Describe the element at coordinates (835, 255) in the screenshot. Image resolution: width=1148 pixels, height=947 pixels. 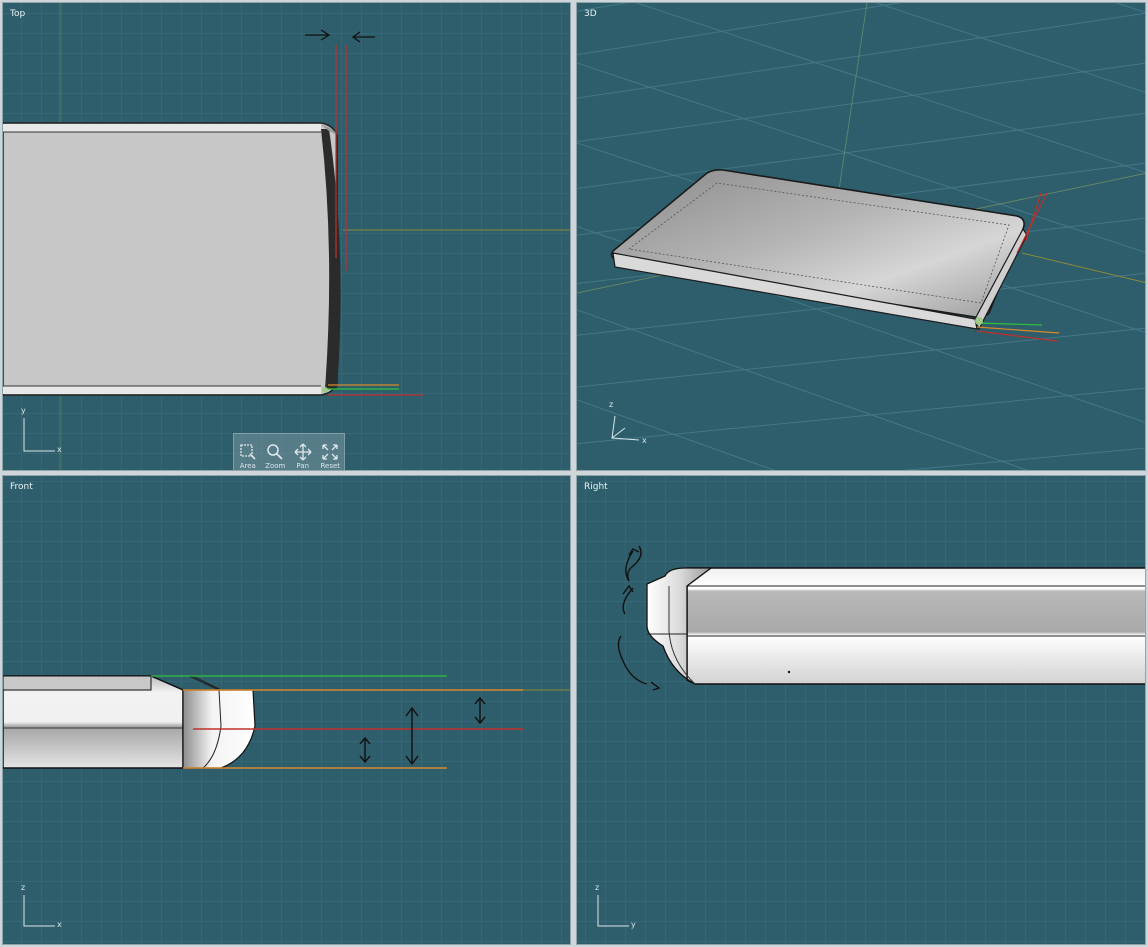
I see `model-3d-view` at that location.